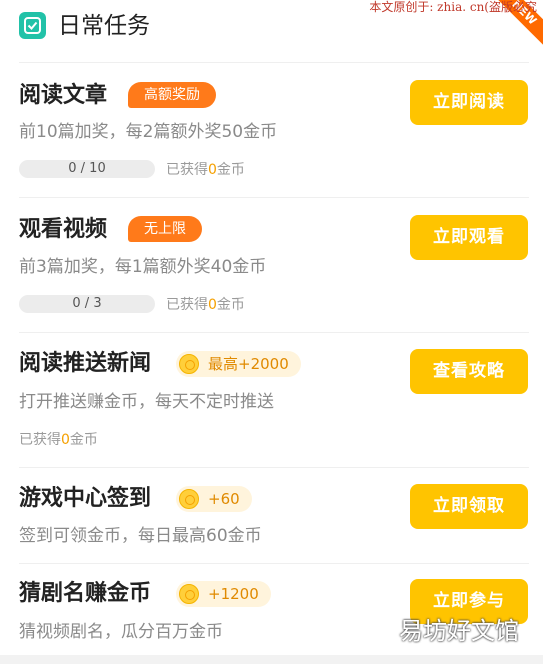 Image resolution: width=543 pixels, height=664 pixels. I want to click on progress-text: 0 / 10, so click(87, 168).